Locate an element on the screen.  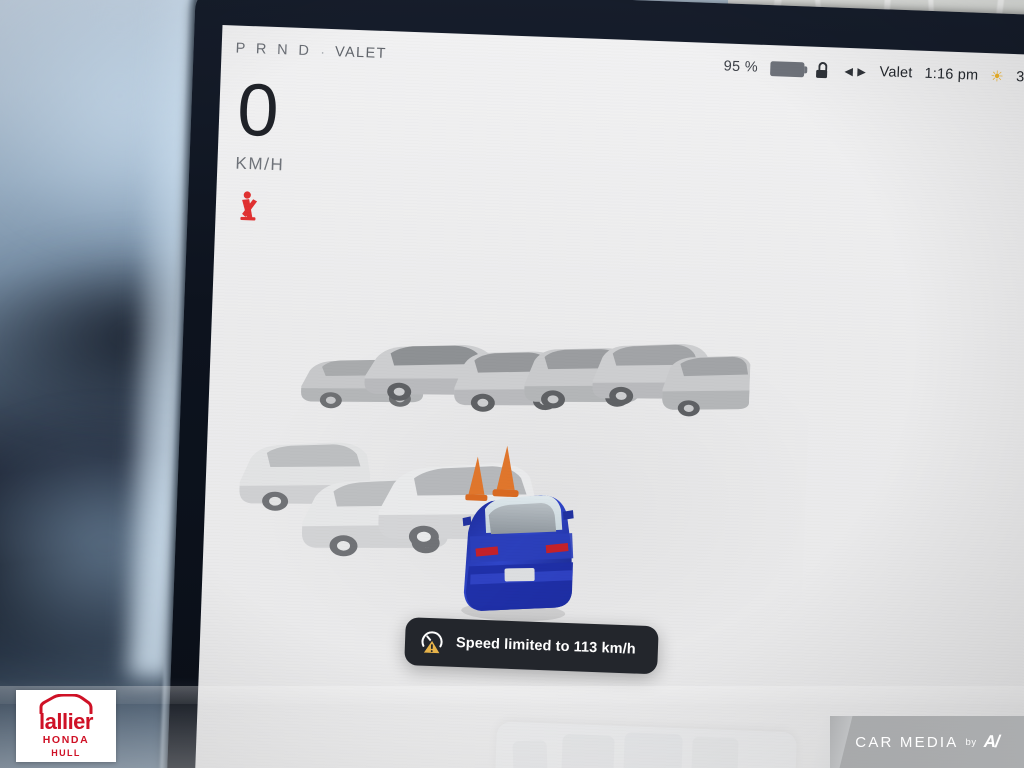
dealer-brand-label: lallier is located at coordinates (66, 721).